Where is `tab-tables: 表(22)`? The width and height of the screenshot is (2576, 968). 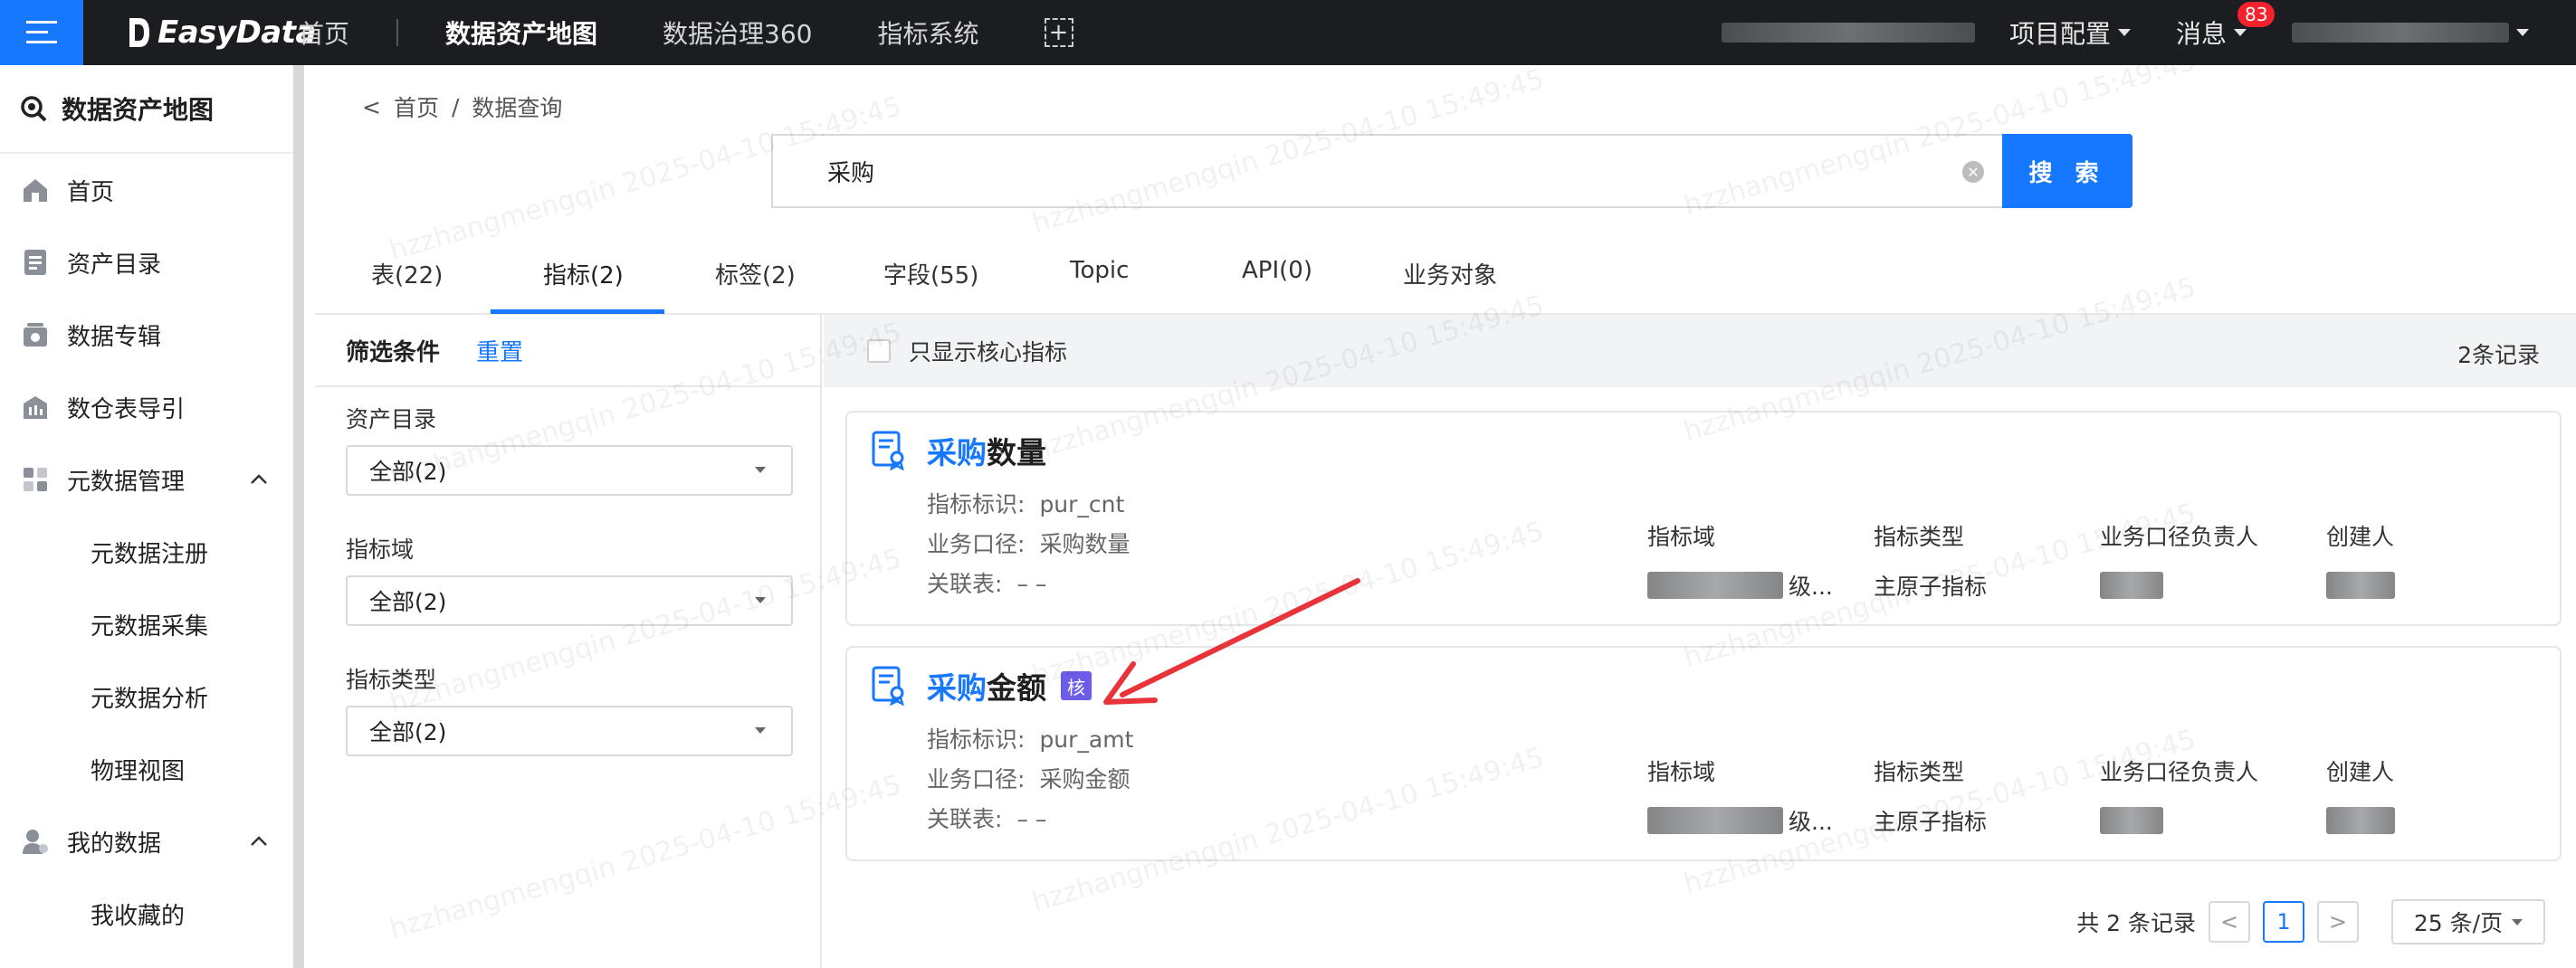
tab-tables: 表(22) is located at coordinates (407, 273).